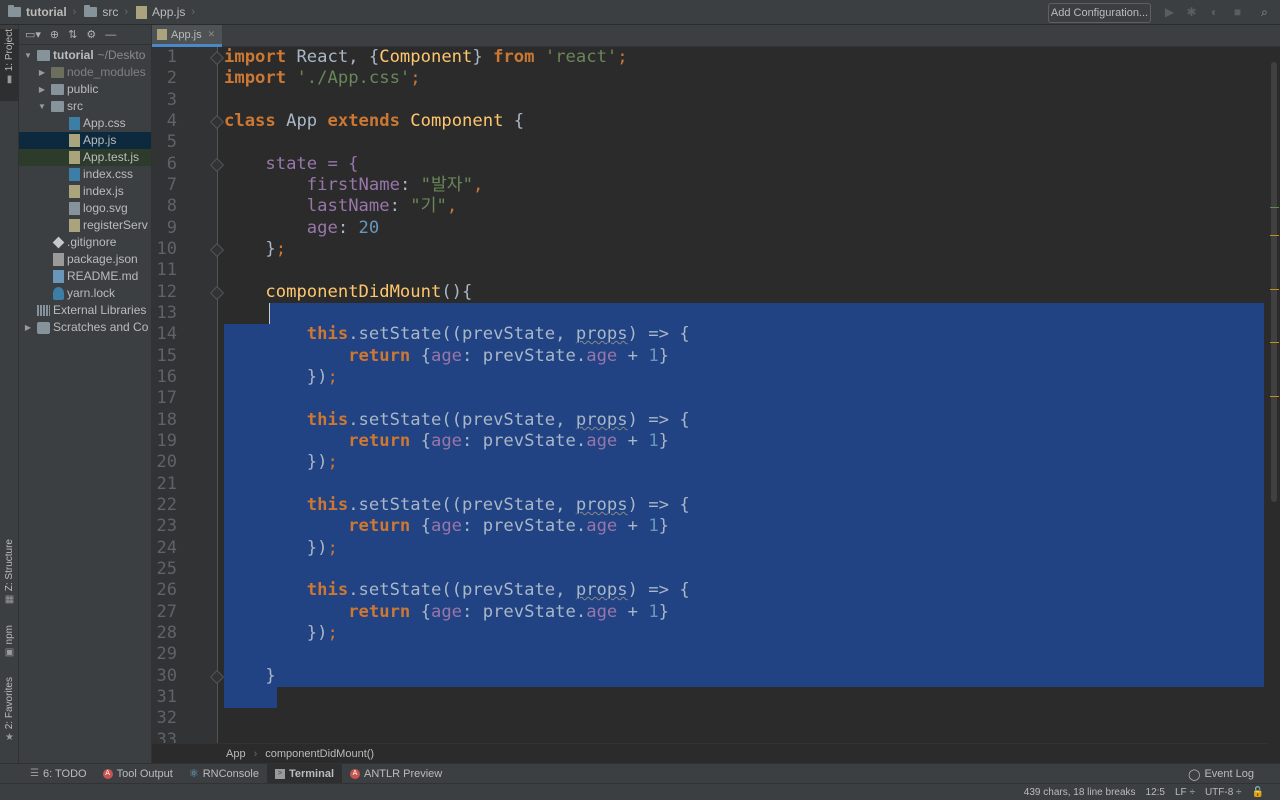  I want to click on file-encoding: UTF-8 ÷, so click(1223, 792).